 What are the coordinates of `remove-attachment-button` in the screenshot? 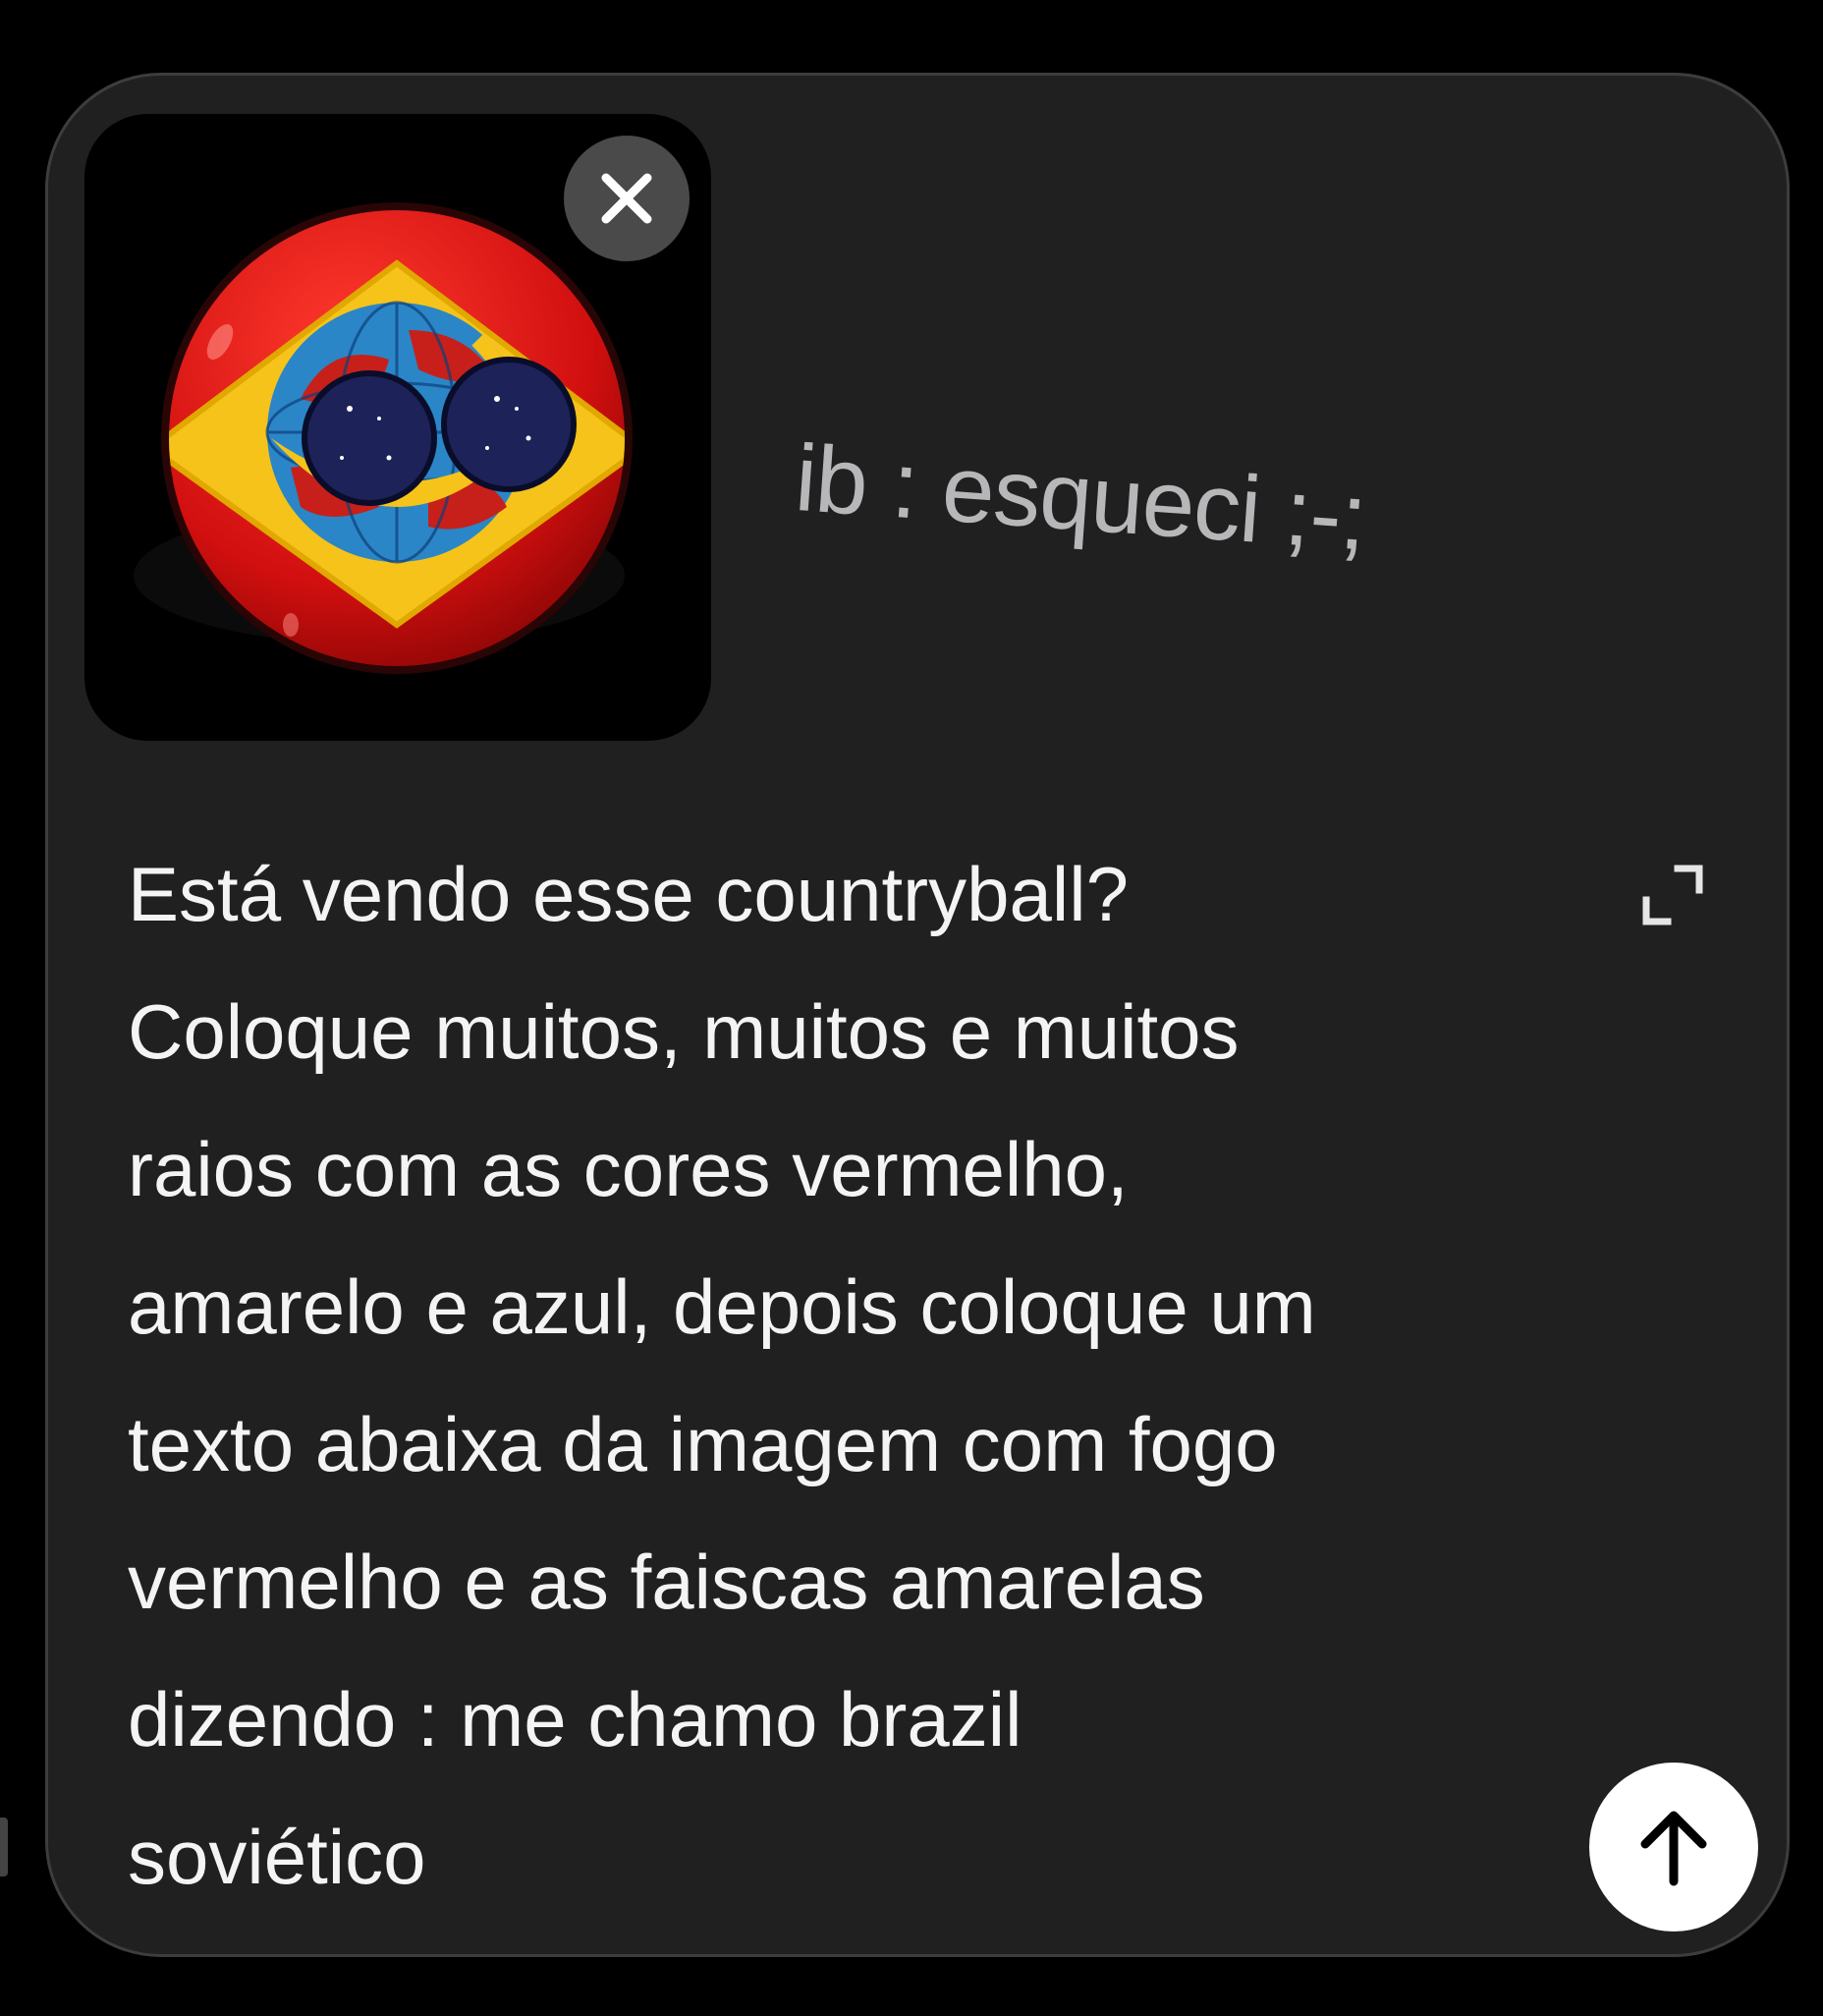 It's located at (627, 198).